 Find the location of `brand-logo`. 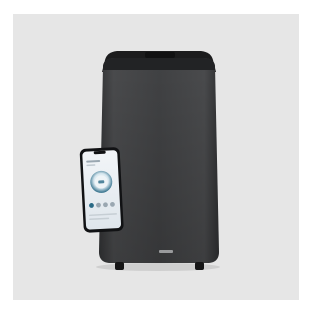

brand-logo is located at coordinates (166, 251).